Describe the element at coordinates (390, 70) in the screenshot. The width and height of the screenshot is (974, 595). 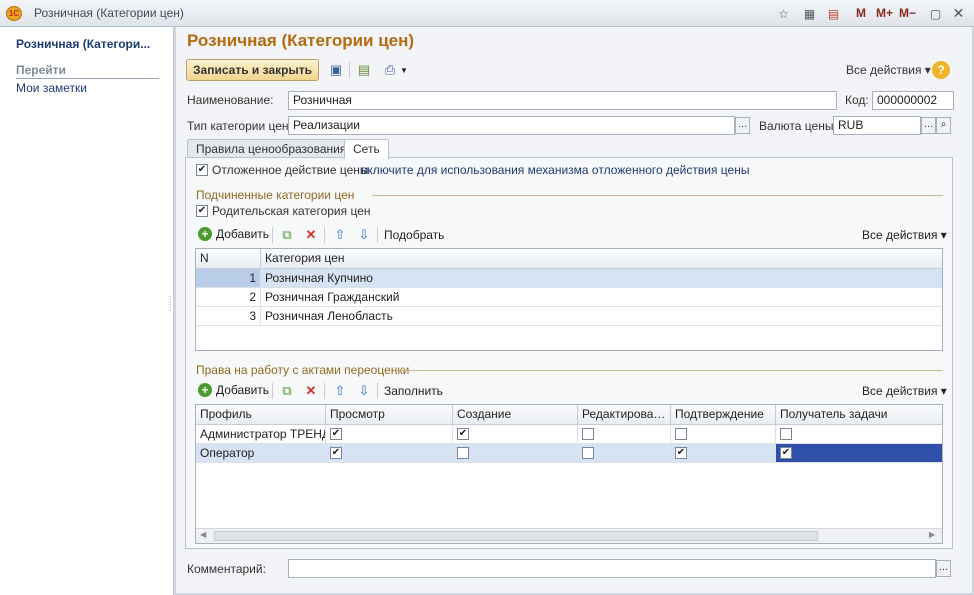
I see `print-icon: ⎙` at that location.